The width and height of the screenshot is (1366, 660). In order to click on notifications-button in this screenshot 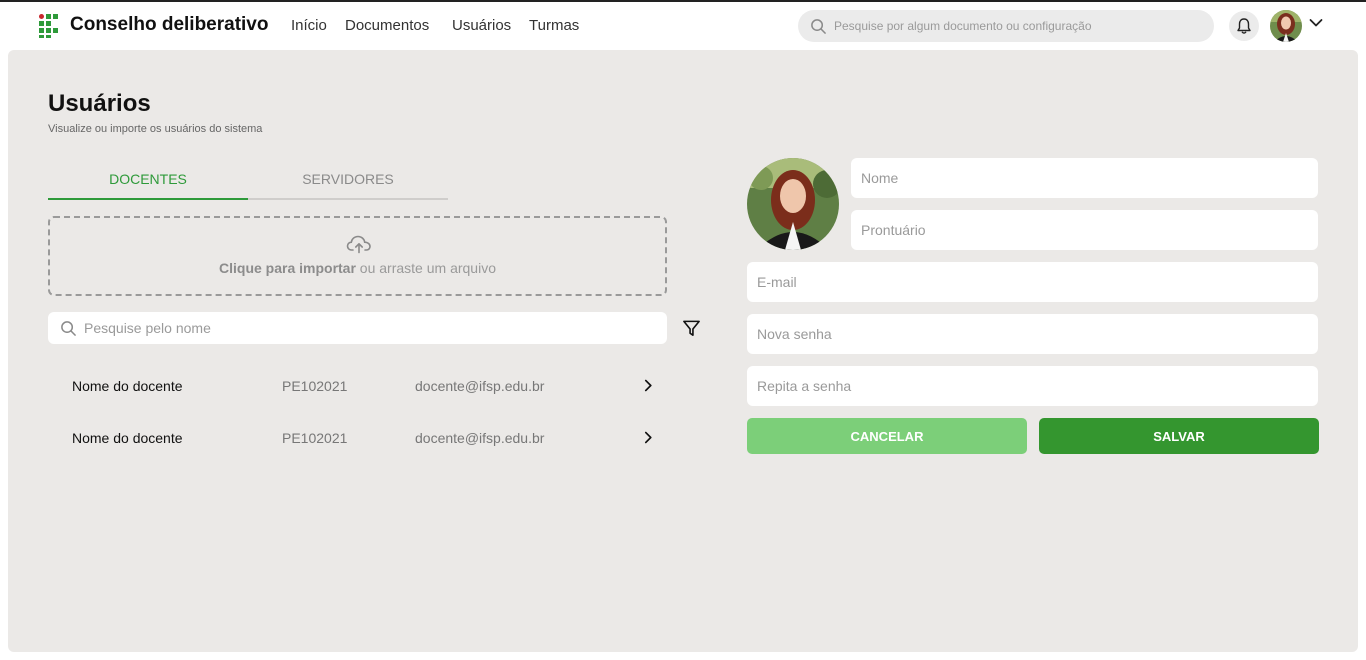, I will do `click(1244, 26)`.